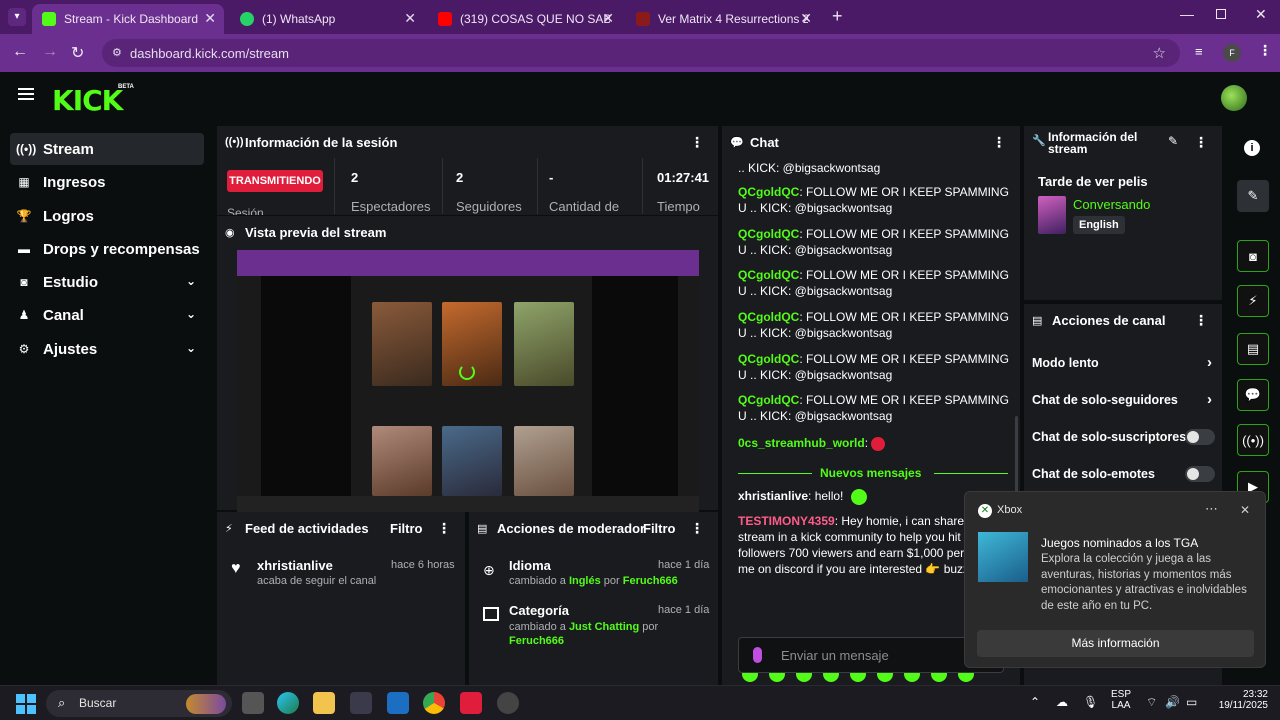 The image size is (1280, 720). Describe the element at coordinates (1261, 14) in the screenshot. I see `close-window-icon: ✕` at that location.